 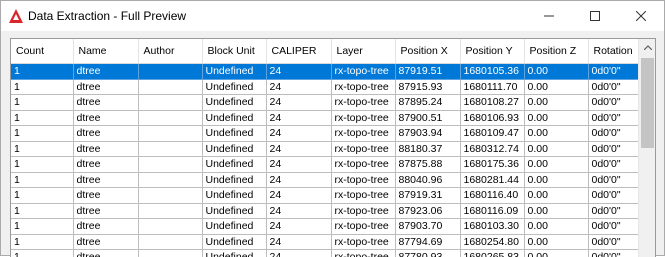 What do you see at coordinates (613, 51) in the screenshot?
I see `column-header: Rotation` at bounding box center [613, 51].